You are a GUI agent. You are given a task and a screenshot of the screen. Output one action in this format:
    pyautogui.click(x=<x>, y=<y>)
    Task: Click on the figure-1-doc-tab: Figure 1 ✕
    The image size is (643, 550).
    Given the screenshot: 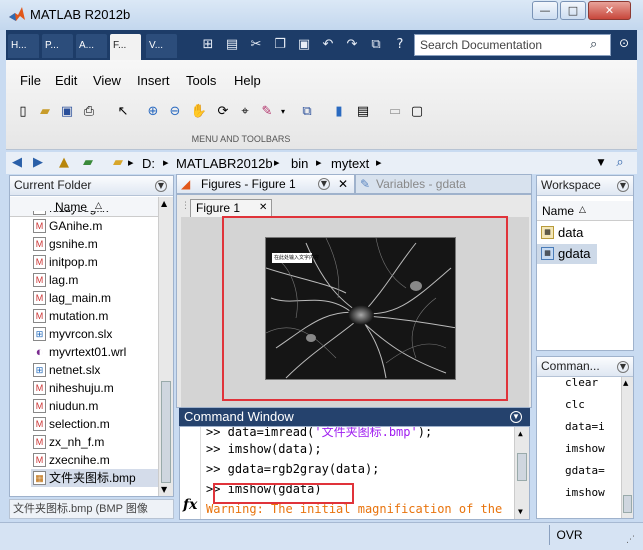 What is the action you would take?
    pyautogui.click(x=231, y=208)
    